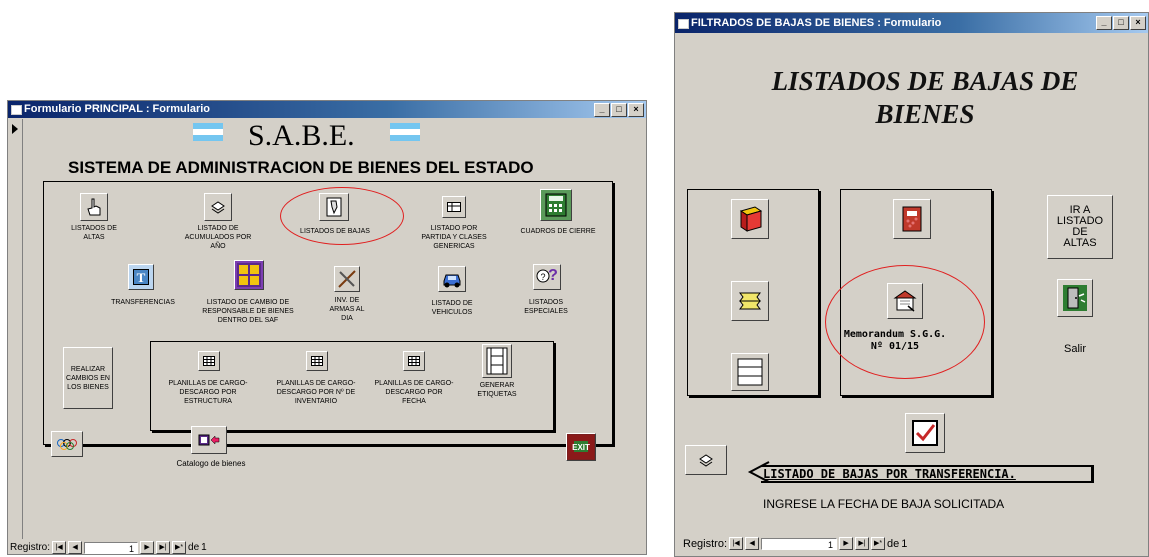 The width and height of the screenshot is (1149, 557). Describe the element at coordinates (452, 308) in the screenshot. I see `listado-vehiculos-label: LISTADO DE VEHICULOS` at that location.